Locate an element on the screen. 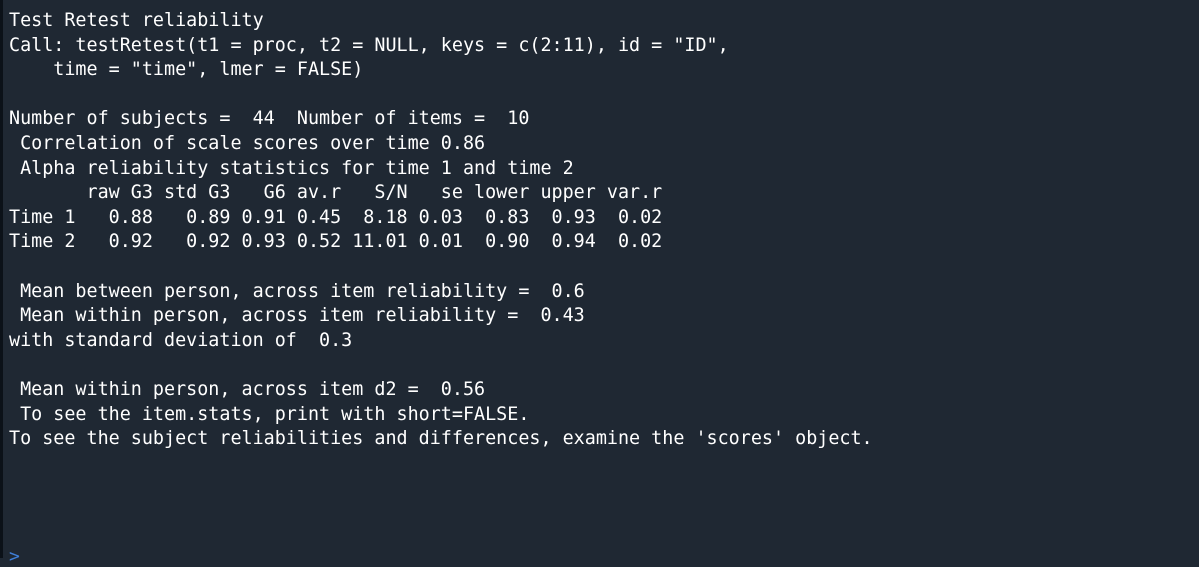 Image resolution: width=1199 pixels, height=567 pixels. output-call-continuation-line: time = "time", lmer = FALSE) is located at coordinates (186, 70).